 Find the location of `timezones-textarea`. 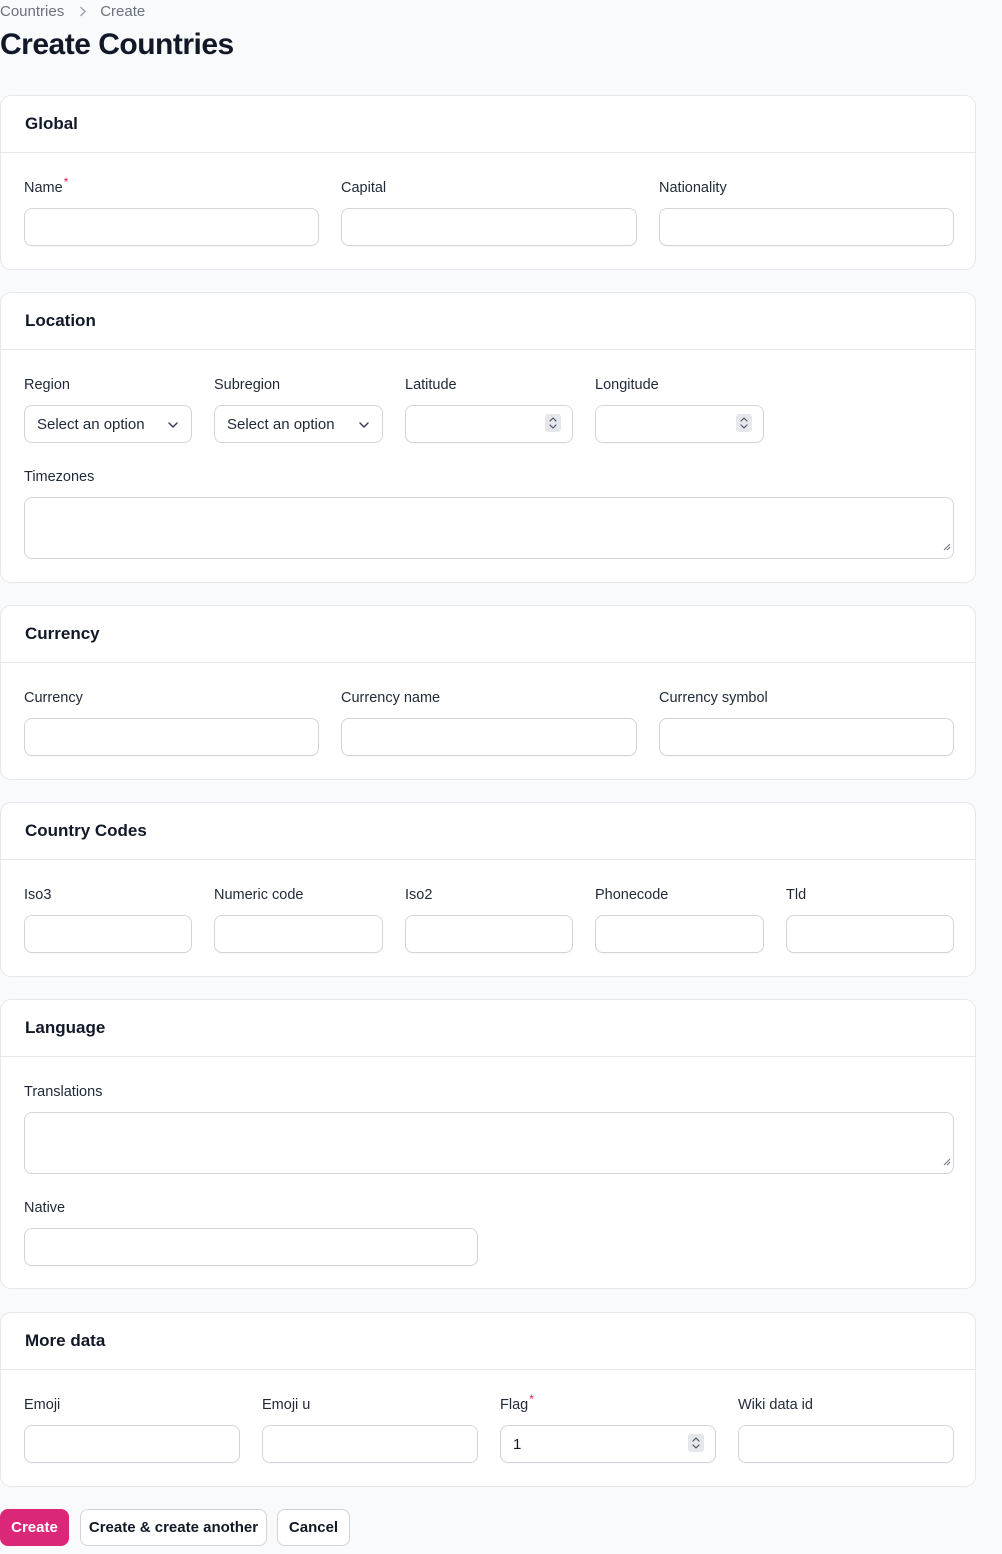

timezones-textarea is located at coordinates (489, 528).